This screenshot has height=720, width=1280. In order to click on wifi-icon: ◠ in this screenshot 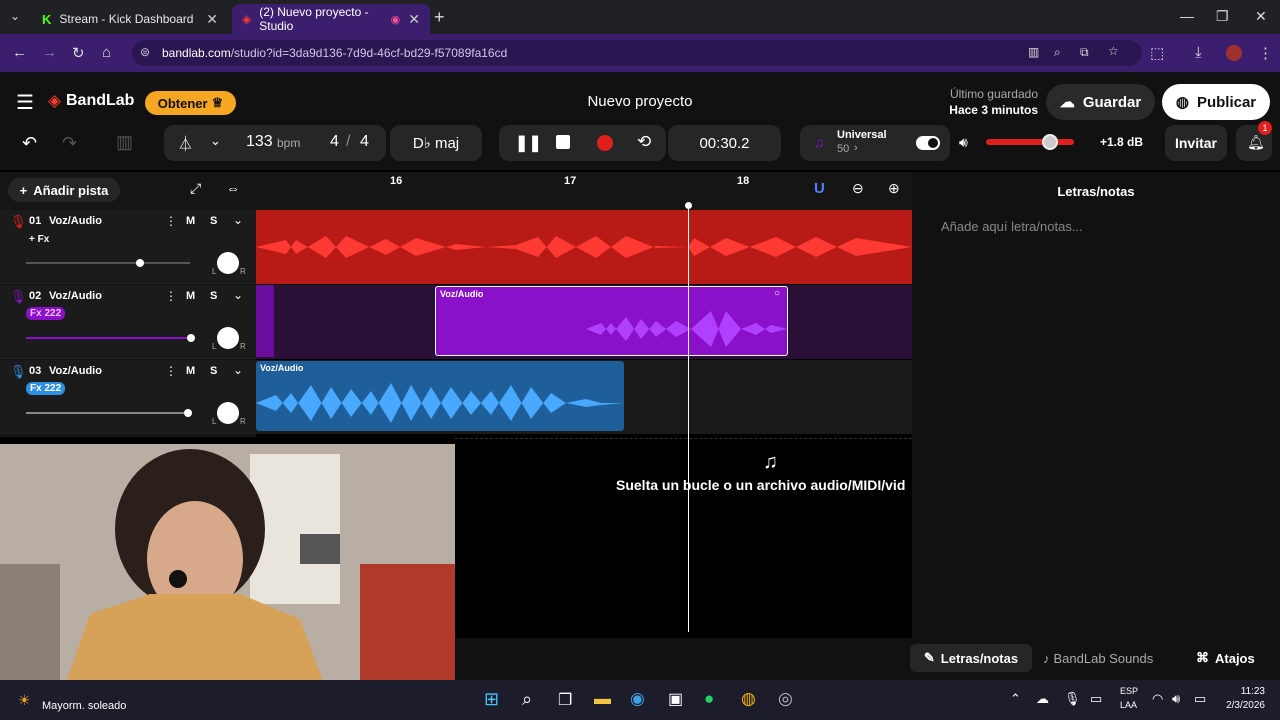, I will do `click(1157, 699)`.